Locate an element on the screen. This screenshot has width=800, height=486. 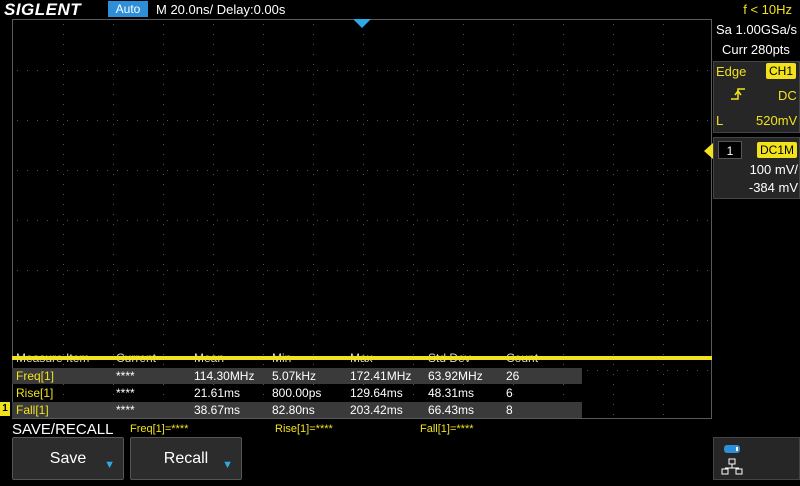
status-icons-panel is located at coordinates (756, 458).